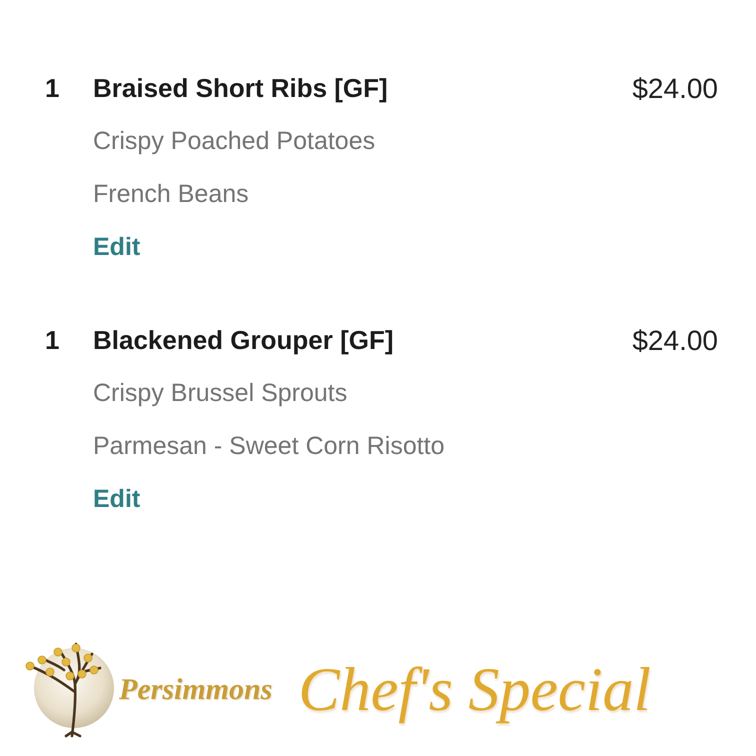 This screenshot has height=756, width=756. I want to click on item-option: French Beans, so click(171, 194).